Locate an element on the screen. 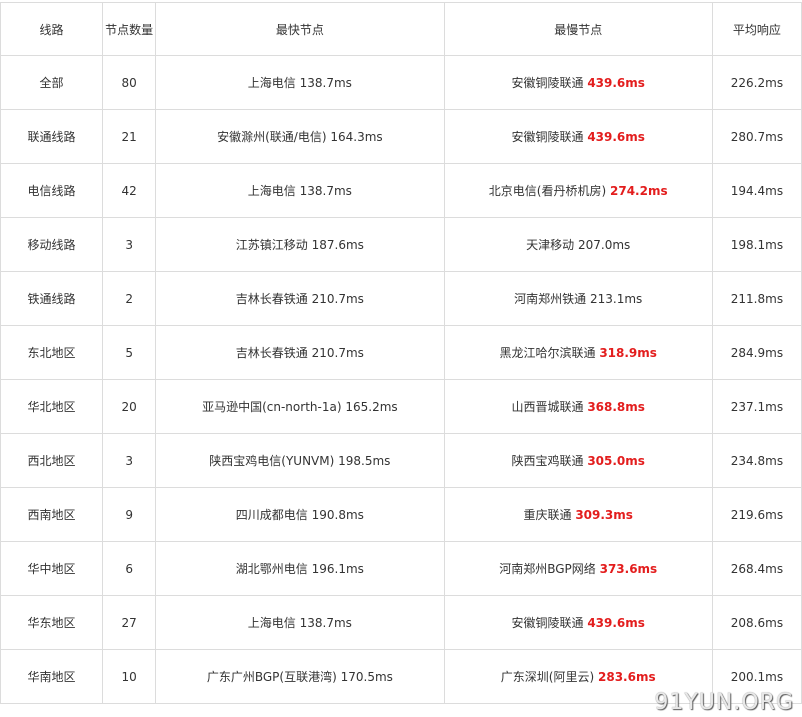  slowest-cell: 河南郑州BGP网络 373.6ms is located at coordinates (578, 568).